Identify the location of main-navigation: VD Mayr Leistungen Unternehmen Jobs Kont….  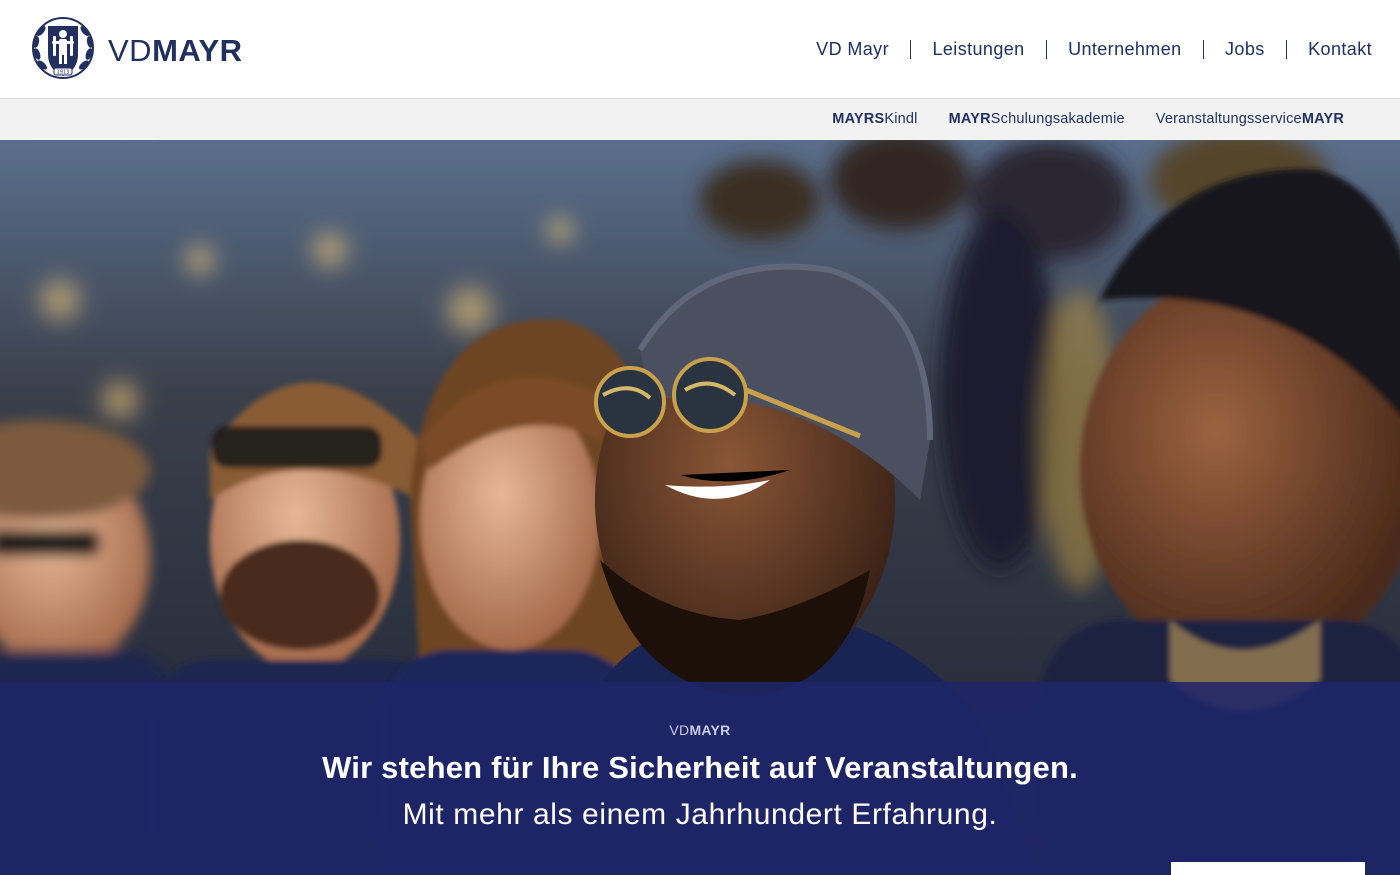
(1083, 49).